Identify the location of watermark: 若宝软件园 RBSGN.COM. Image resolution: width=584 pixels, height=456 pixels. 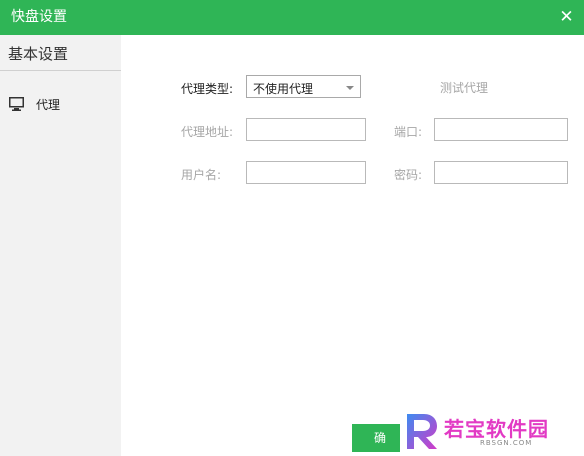
(492, 431).